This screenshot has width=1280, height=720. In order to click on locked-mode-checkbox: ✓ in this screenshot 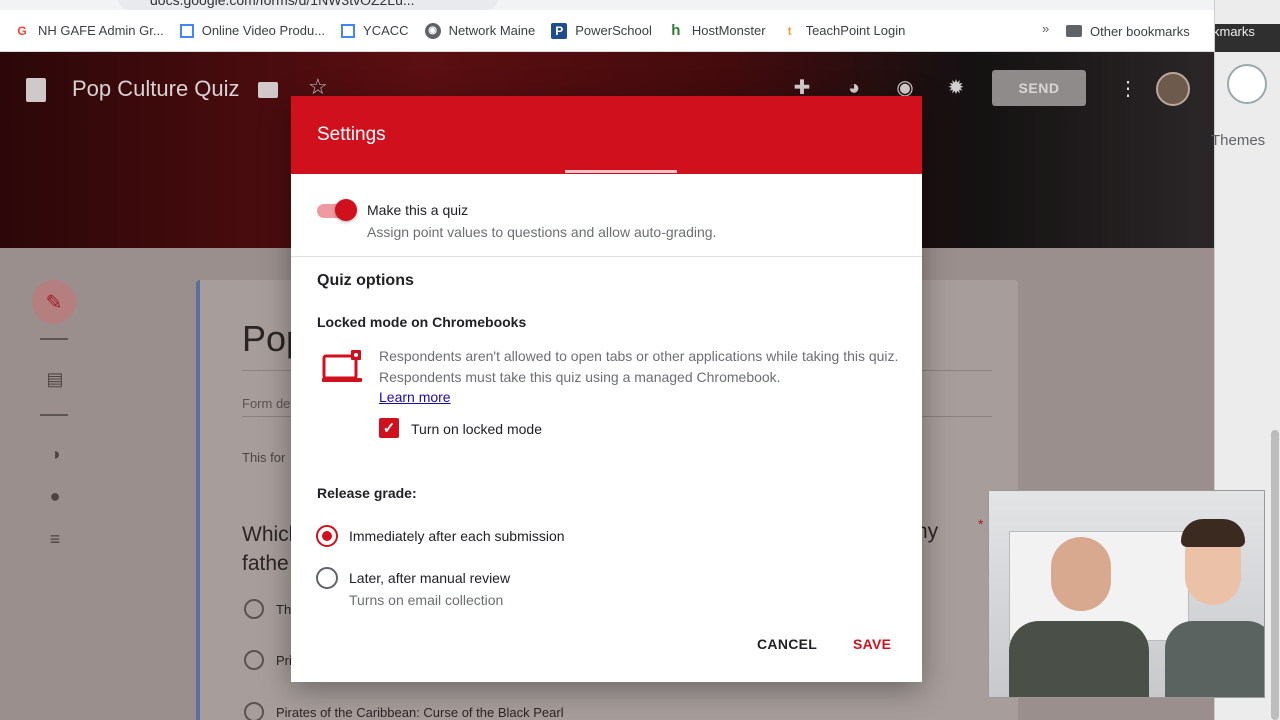, I will do `click(389, 428)`.